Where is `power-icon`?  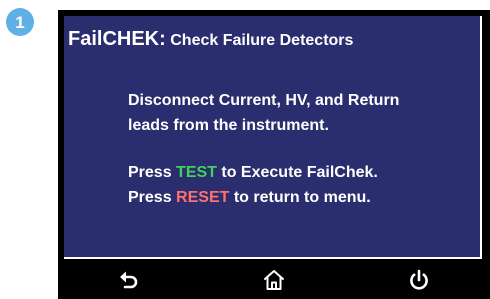 power-icon is located at coordinates (419, 279).